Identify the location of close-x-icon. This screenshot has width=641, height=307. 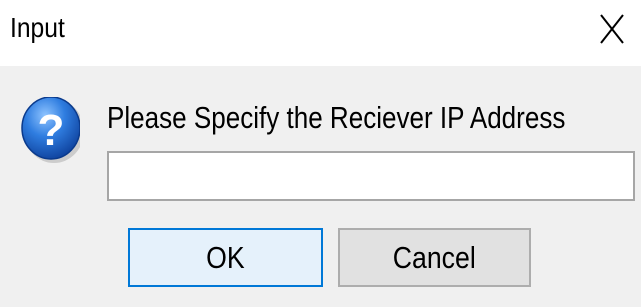
(612, 29).